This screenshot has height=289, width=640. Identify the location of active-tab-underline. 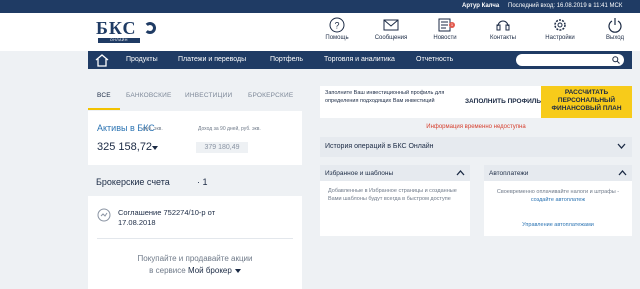
(104, 109).